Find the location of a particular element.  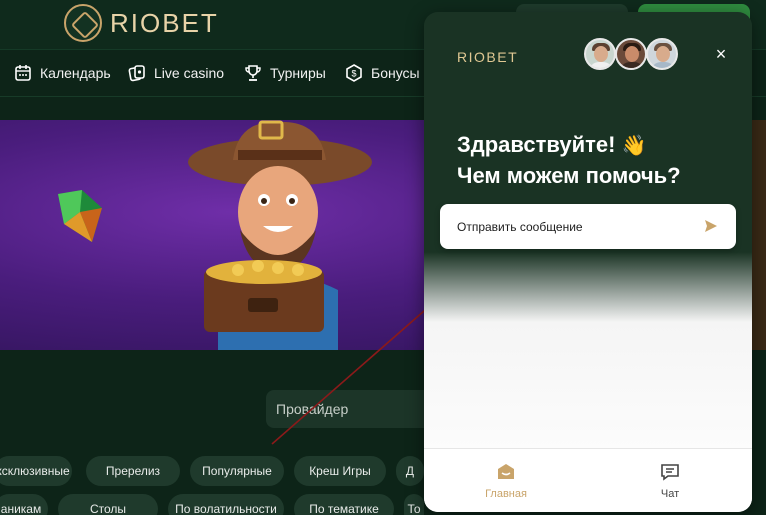

filter-chip-mechanics: аникам is located at coordinates (24, 504).